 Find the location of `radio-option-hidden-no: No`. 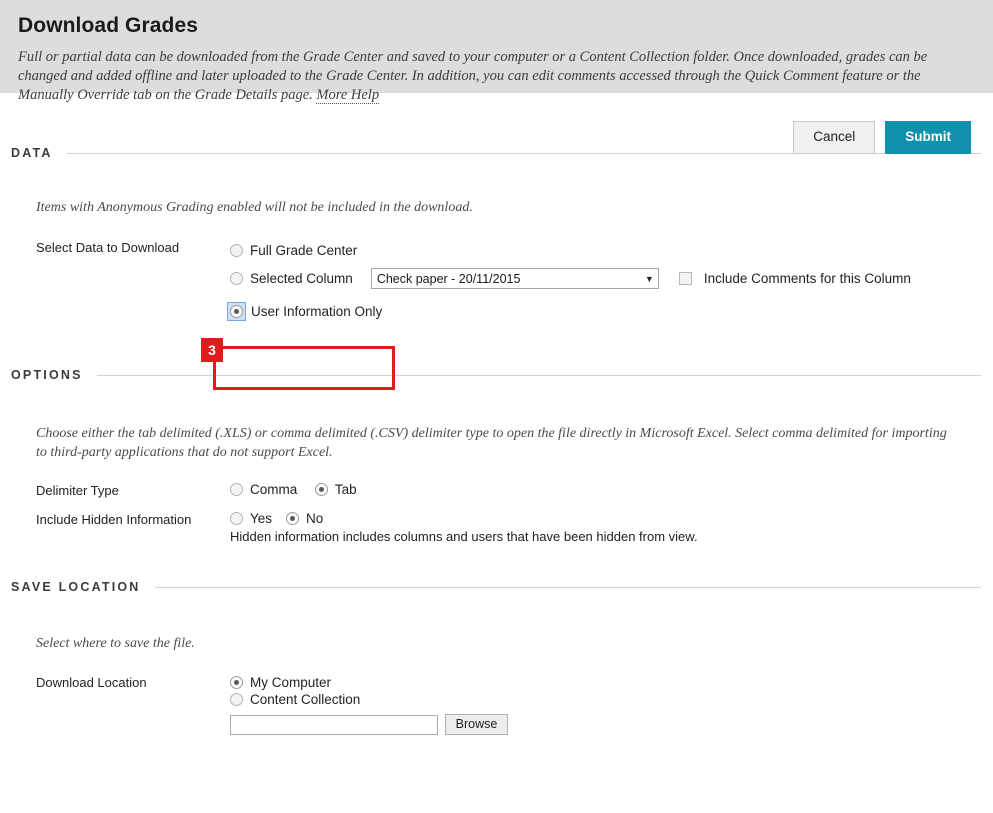

radio-option-hidden-no: No is located at coordinates (304, 518).